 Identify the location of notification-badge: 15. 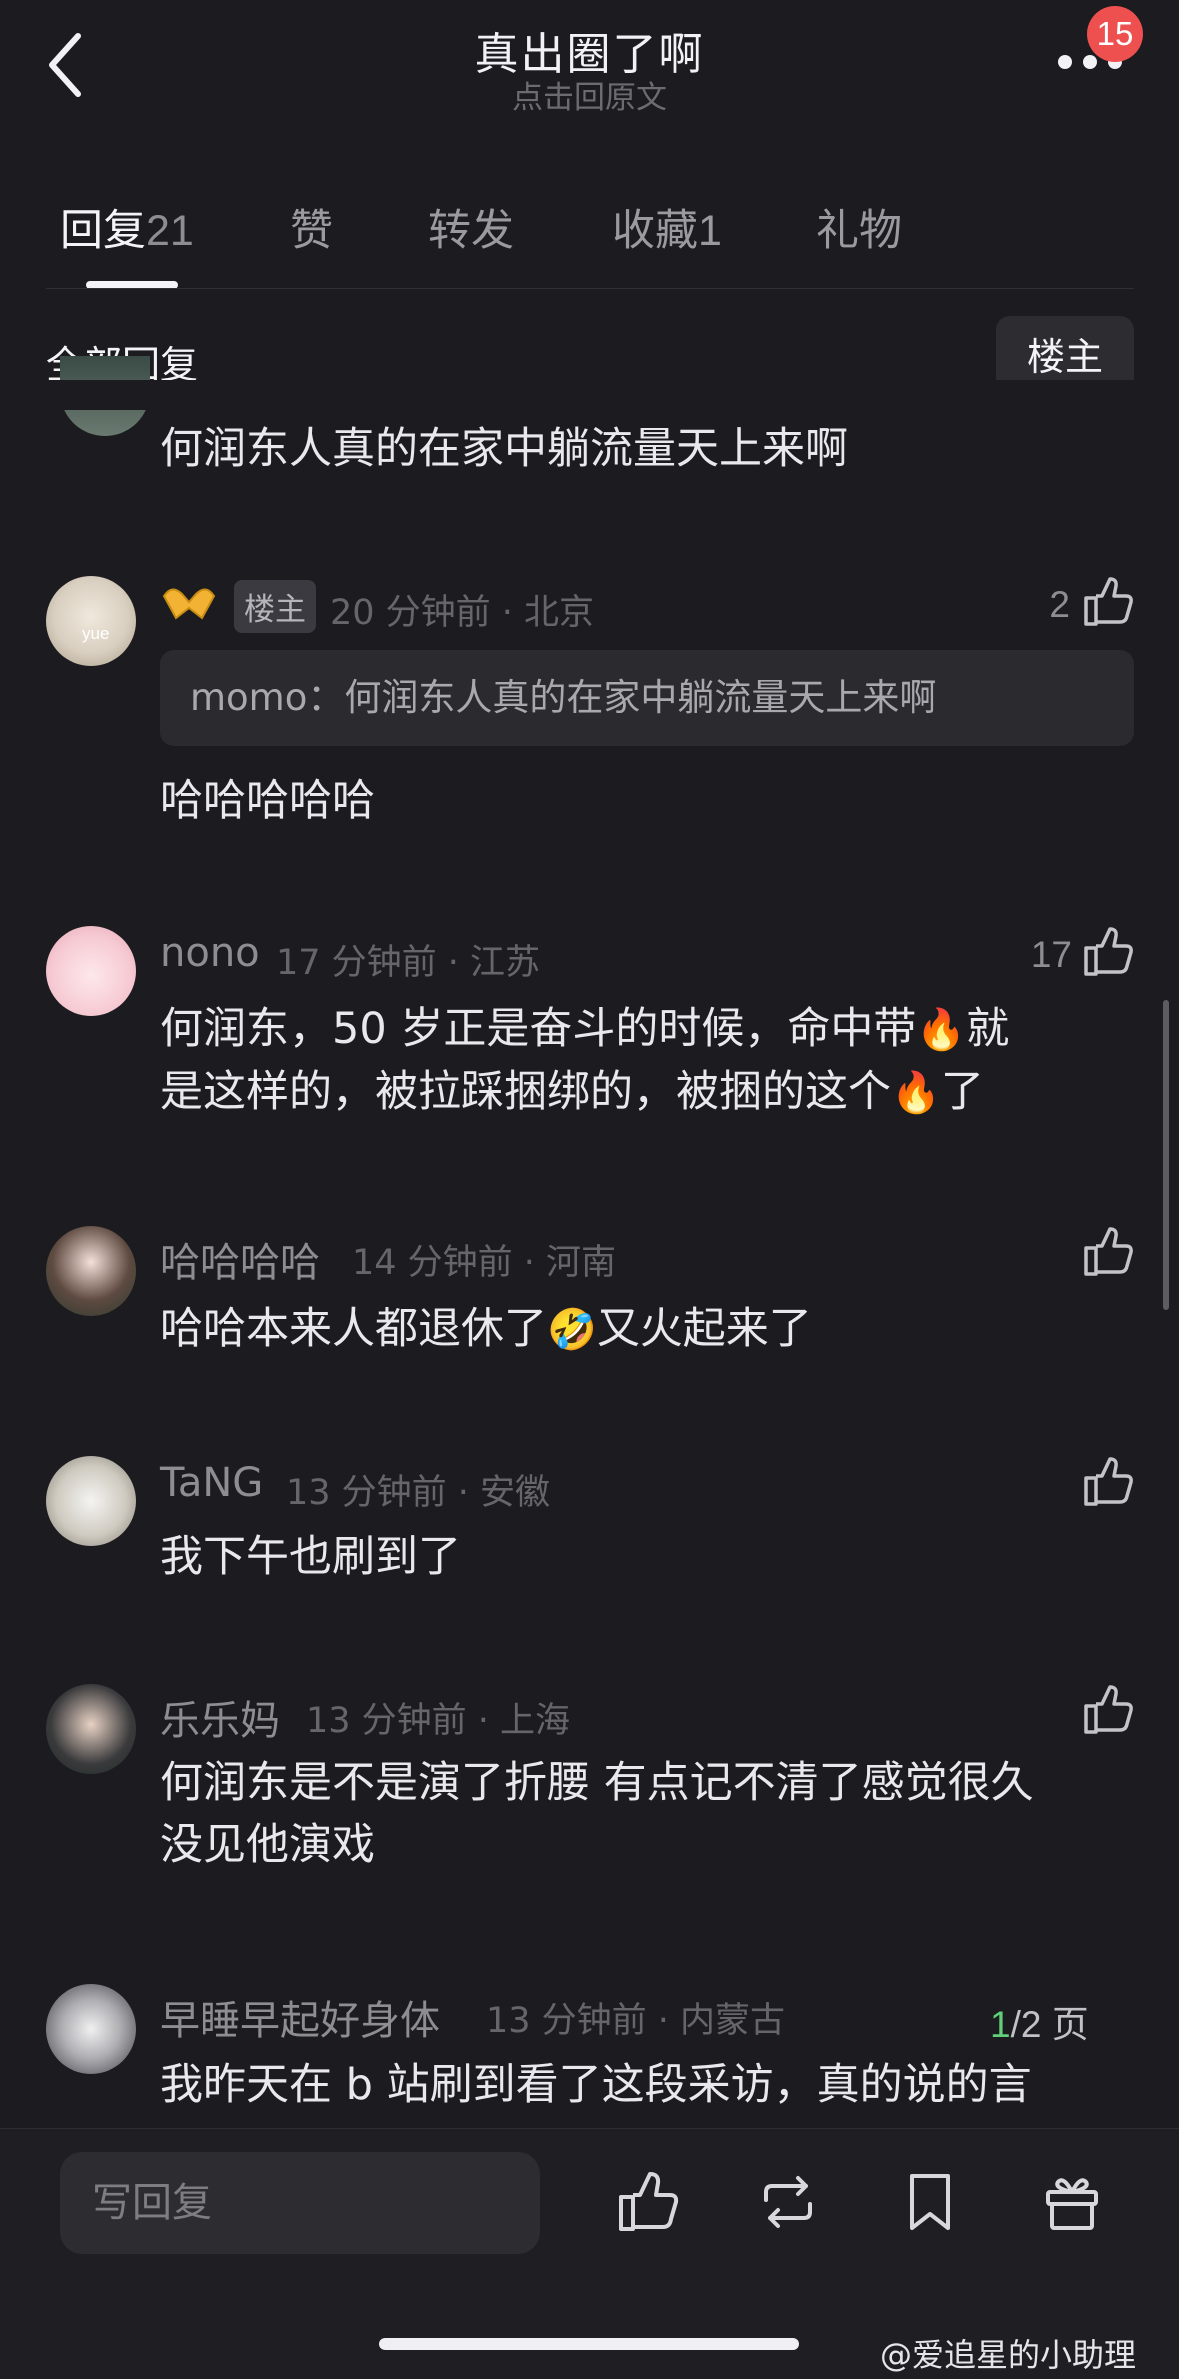
(1115, 34).